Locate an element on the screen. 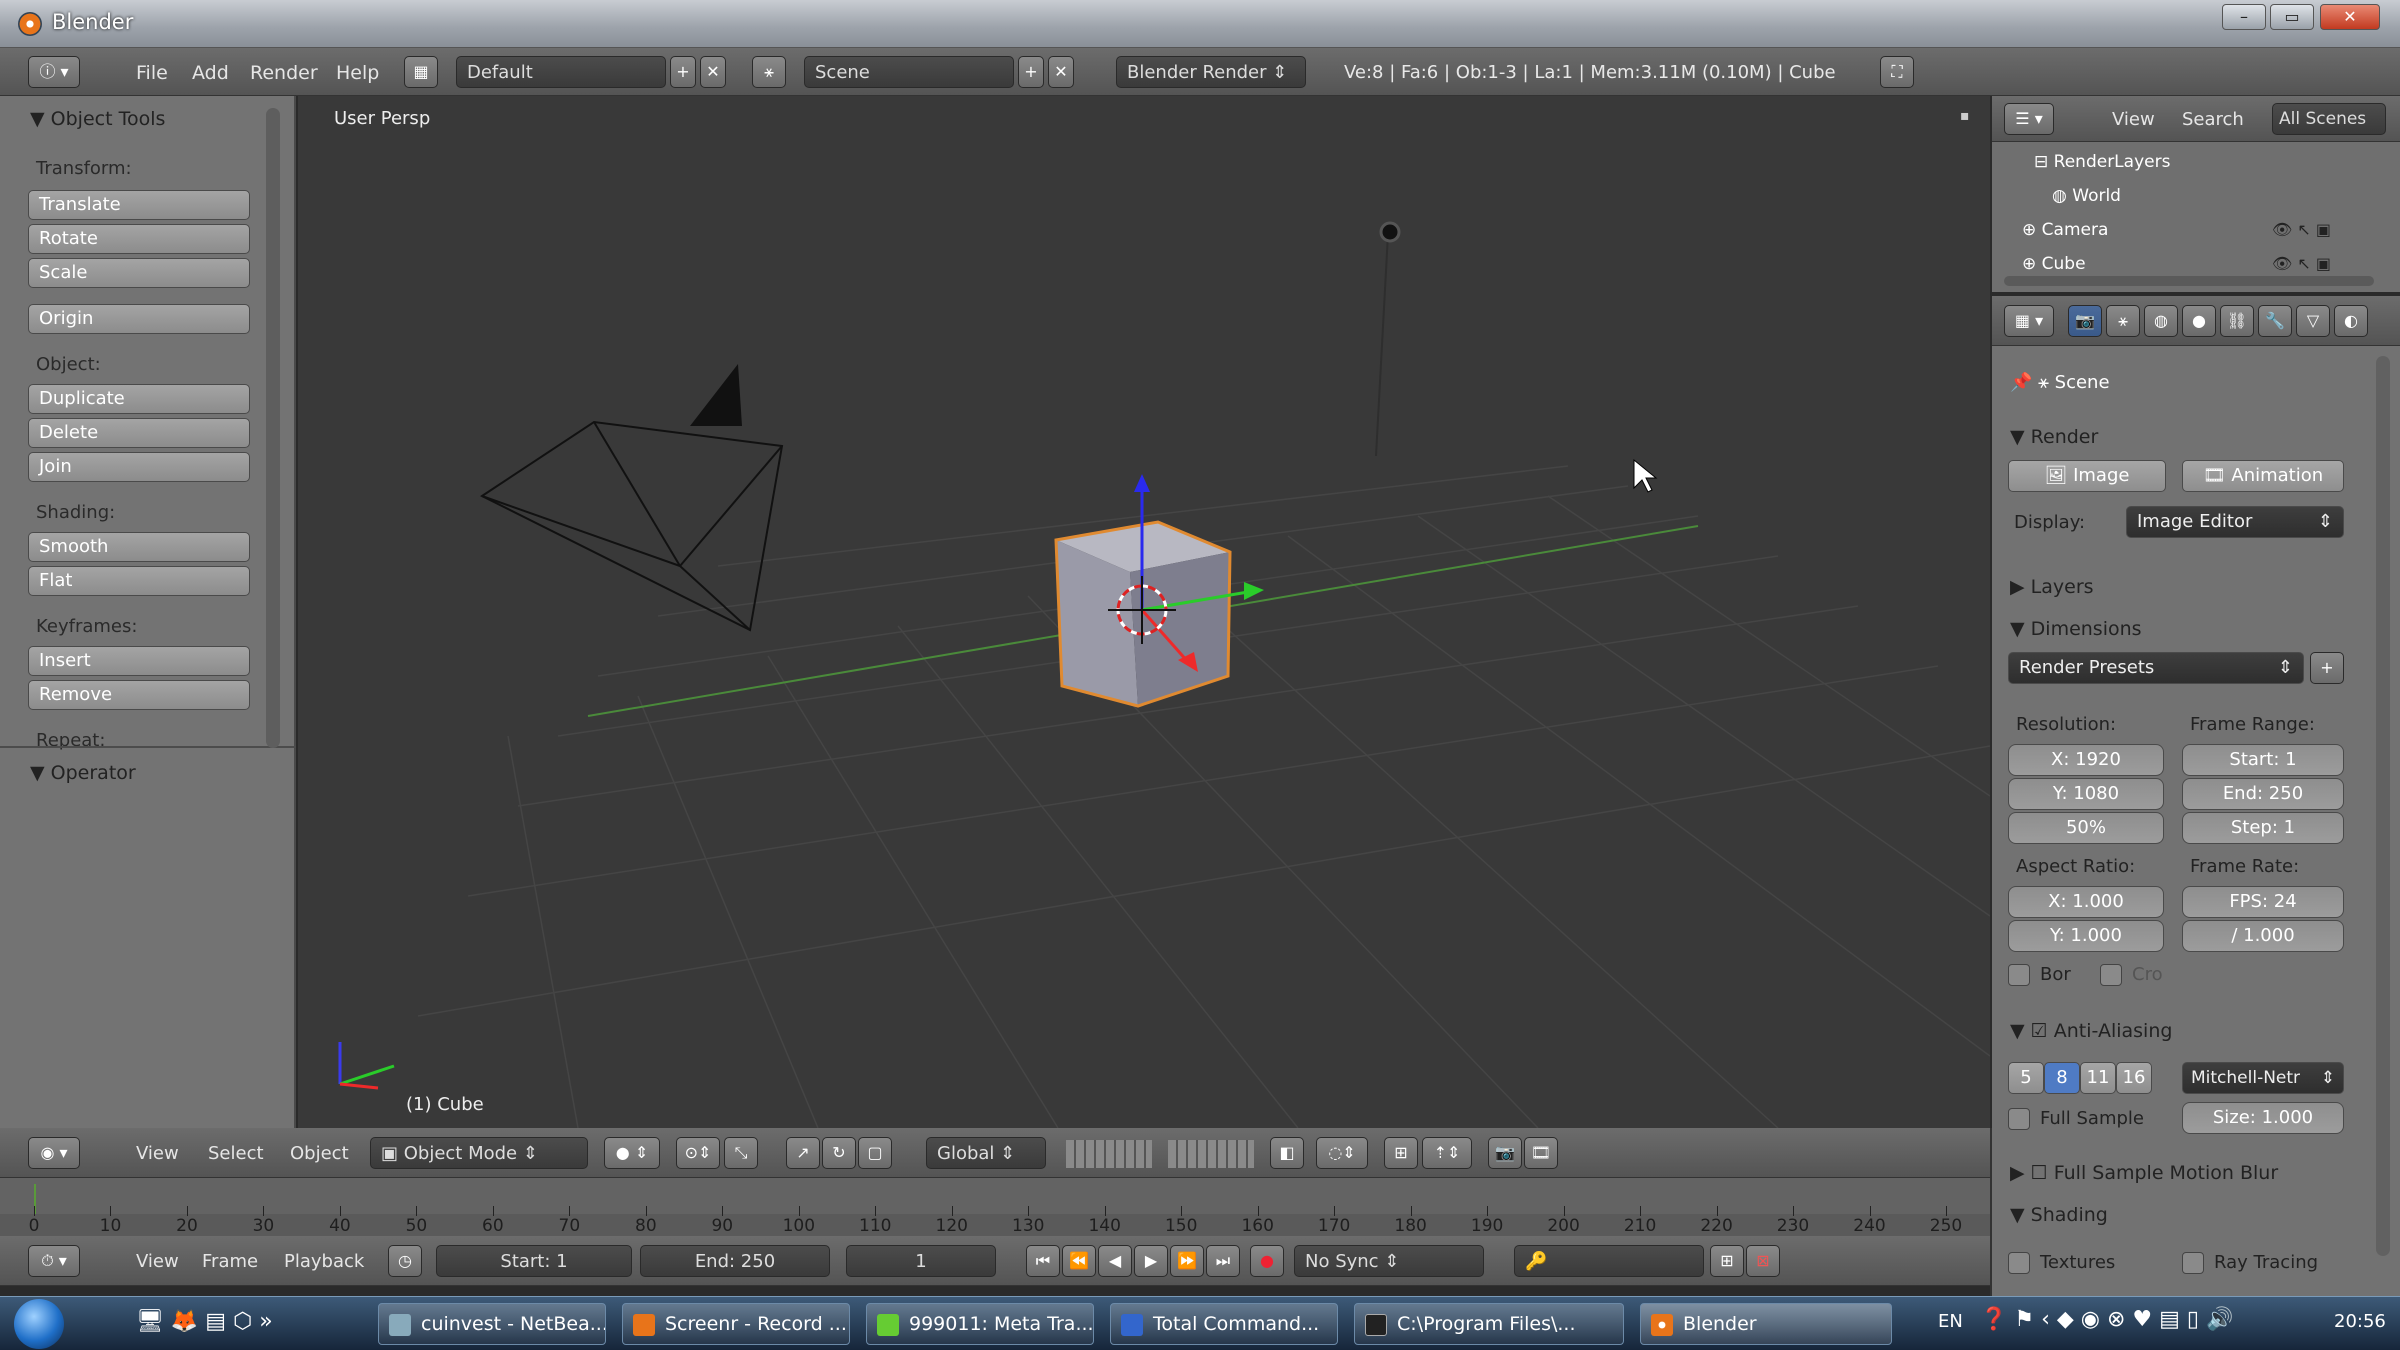 The height and width of the screenshot is (1350, 2400). scene-tab-icon: ⚹ is located at coordinates (2123, 321).